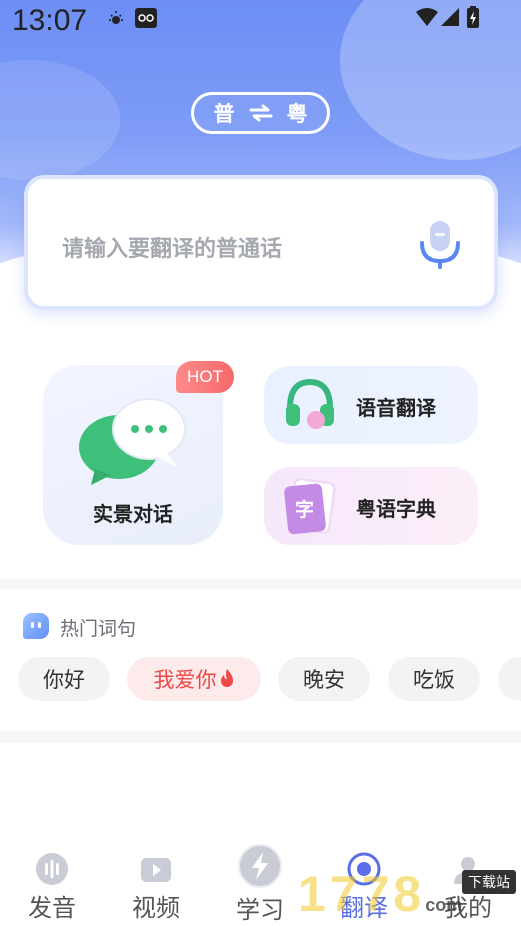 The width and height of the screenshot is (521, 926). I want to click on nav-pronounce-label: 发音, so click(52, 908).